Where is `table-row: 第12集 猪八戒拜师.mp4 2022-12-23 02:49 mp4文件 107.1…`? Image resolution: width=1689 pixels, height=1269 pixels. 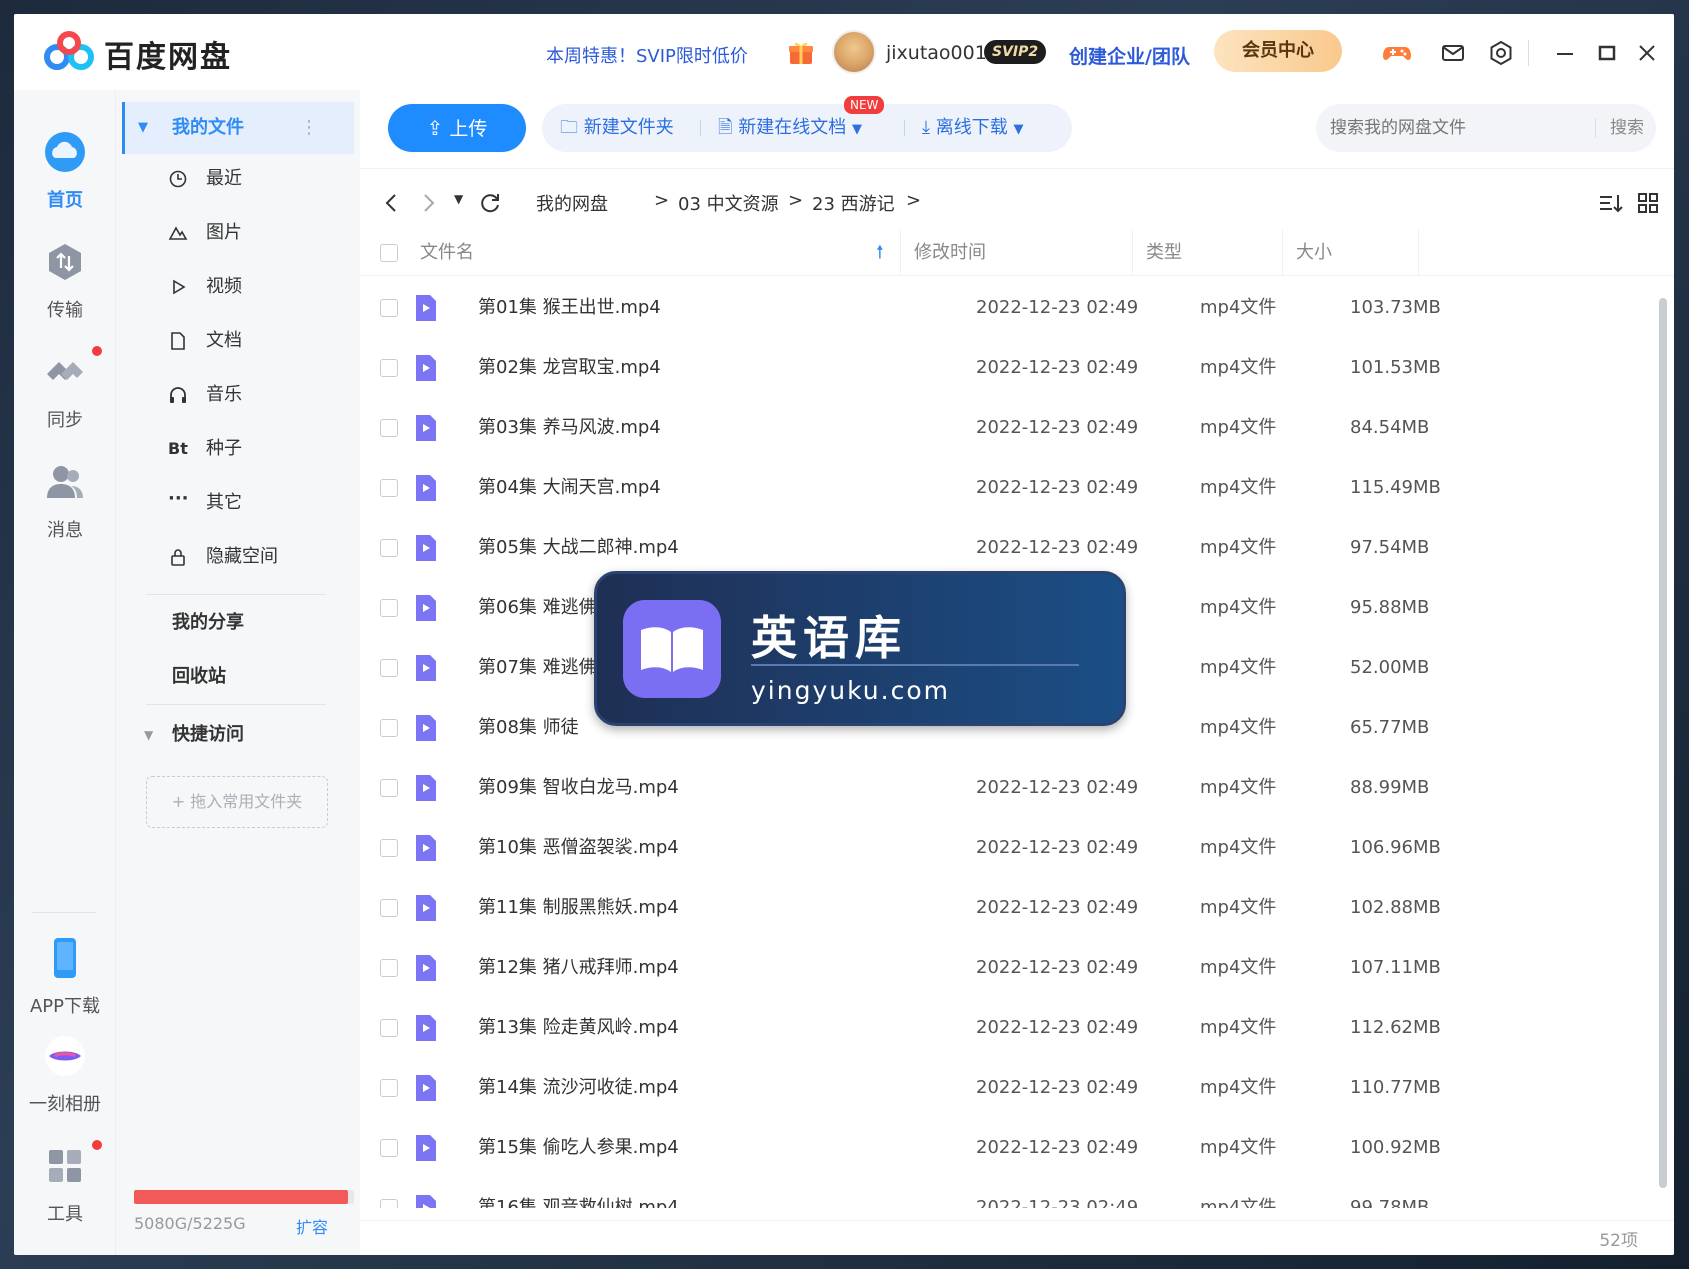
table-row: 第12集 猪八戒拜师.mp4 2022-12-23 02:49 mp4文件 107.1… is located at coordinates (1017, 968).